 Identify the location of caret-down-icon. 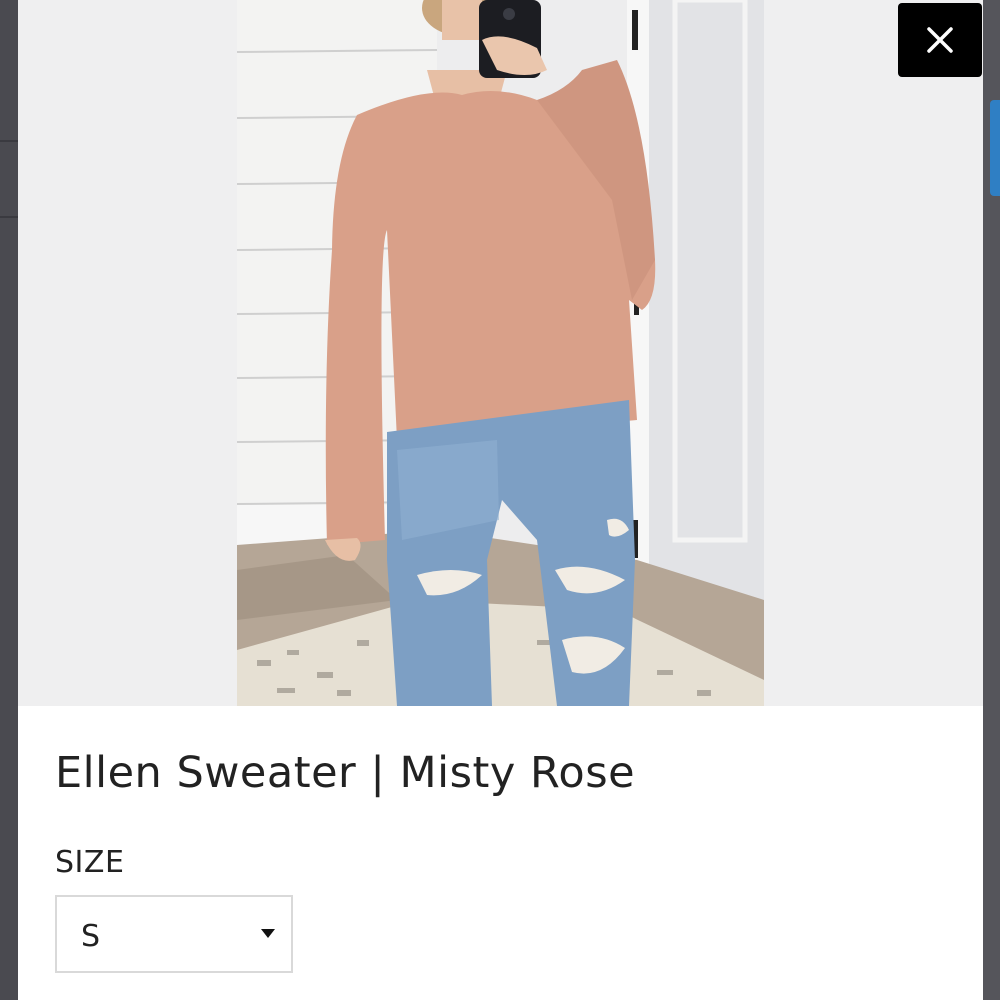
(268, 933).